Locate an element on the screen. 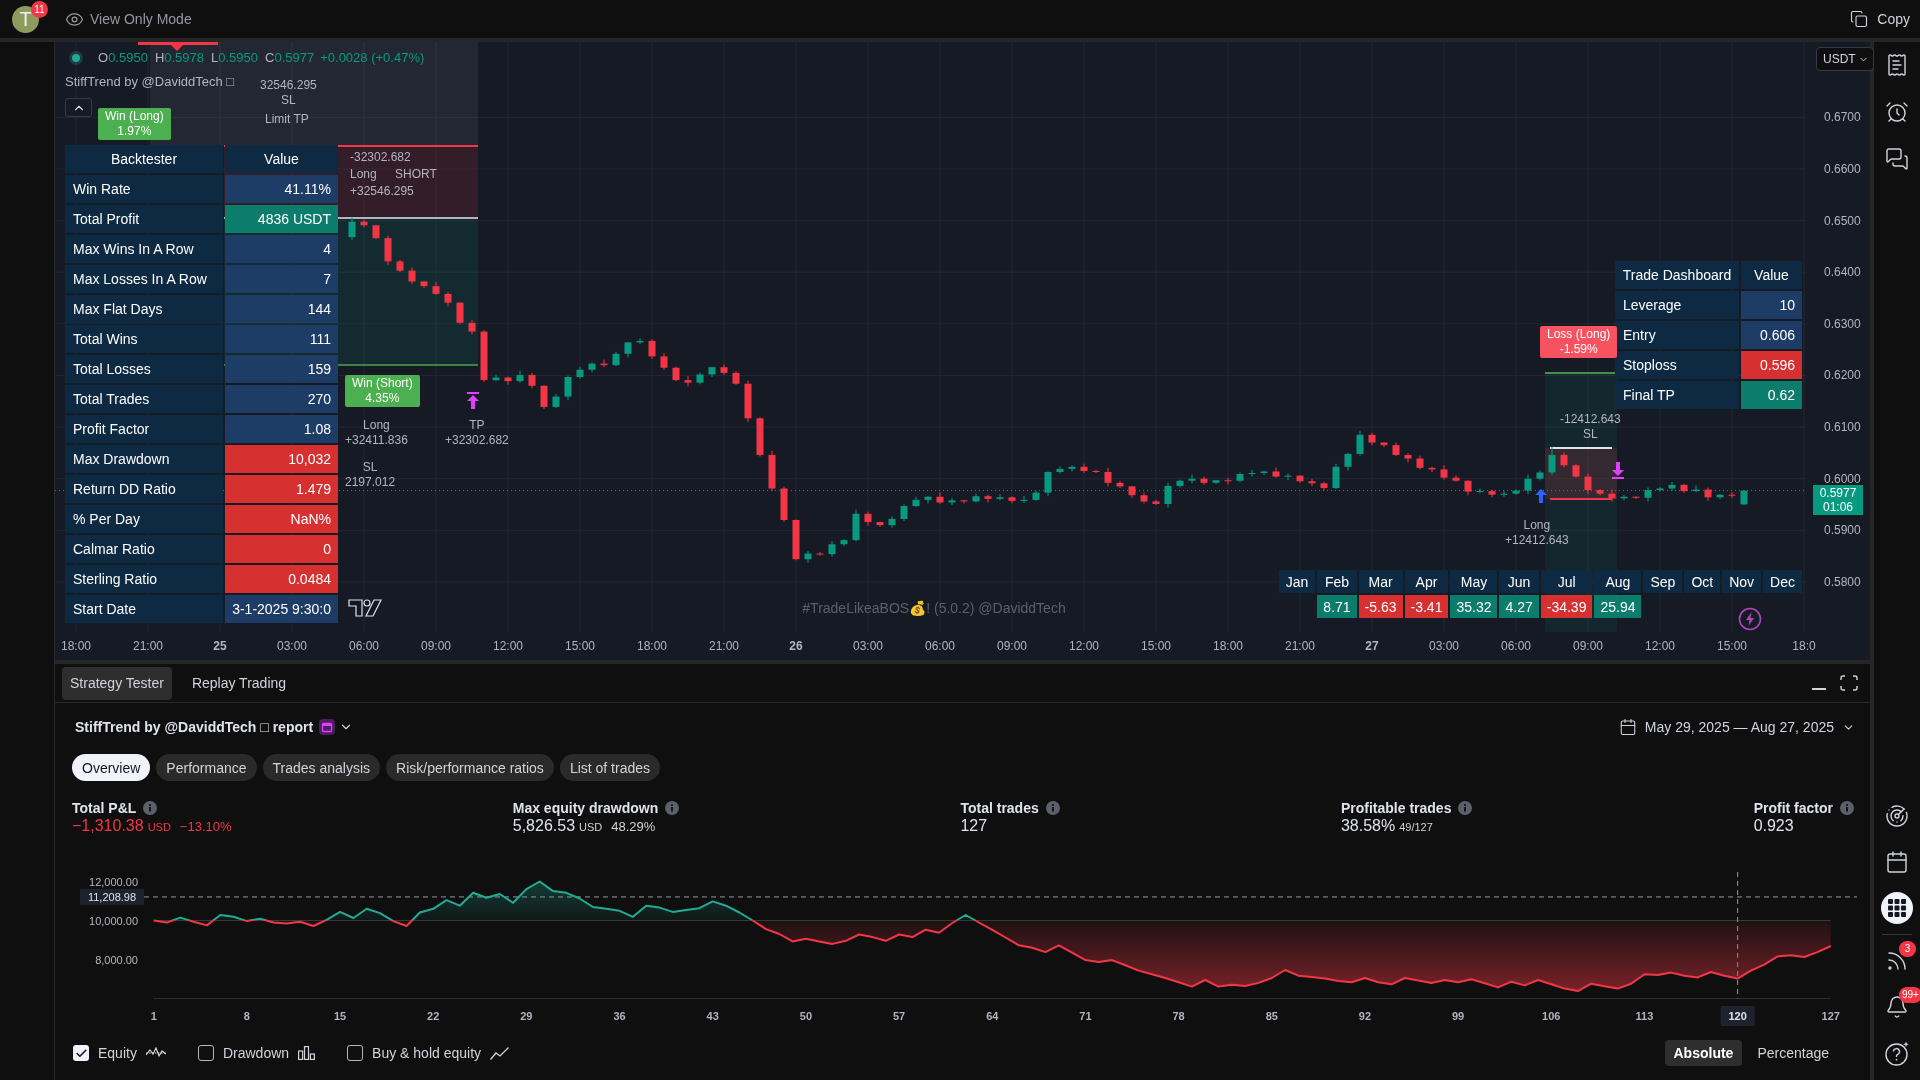 This screenshot has height=1080, width=1920. table-cell: Max Drawdown is located at coordinates (144, 459).